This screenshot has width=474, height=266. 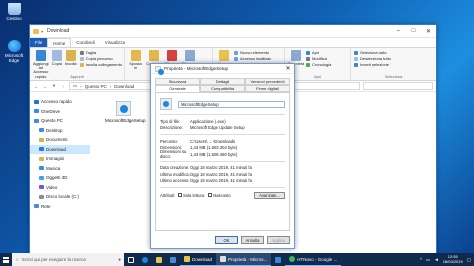 What do you see at coordinates (125, 112) in the screenshot?
I see `file-item: MicrosoftEdgeSetup` at bounding box center [125, 112].